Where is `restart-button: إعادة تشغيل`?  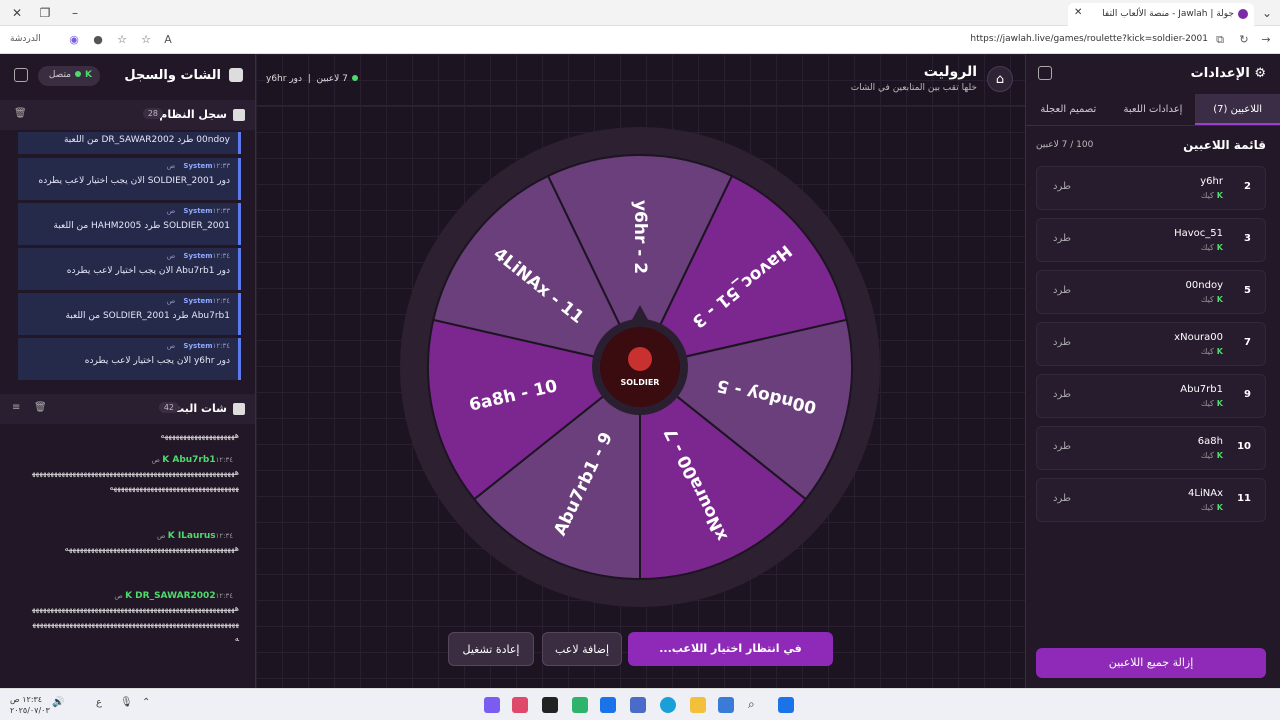 restart-button: إعادة تشغيل is located at coordinates (491, 649).